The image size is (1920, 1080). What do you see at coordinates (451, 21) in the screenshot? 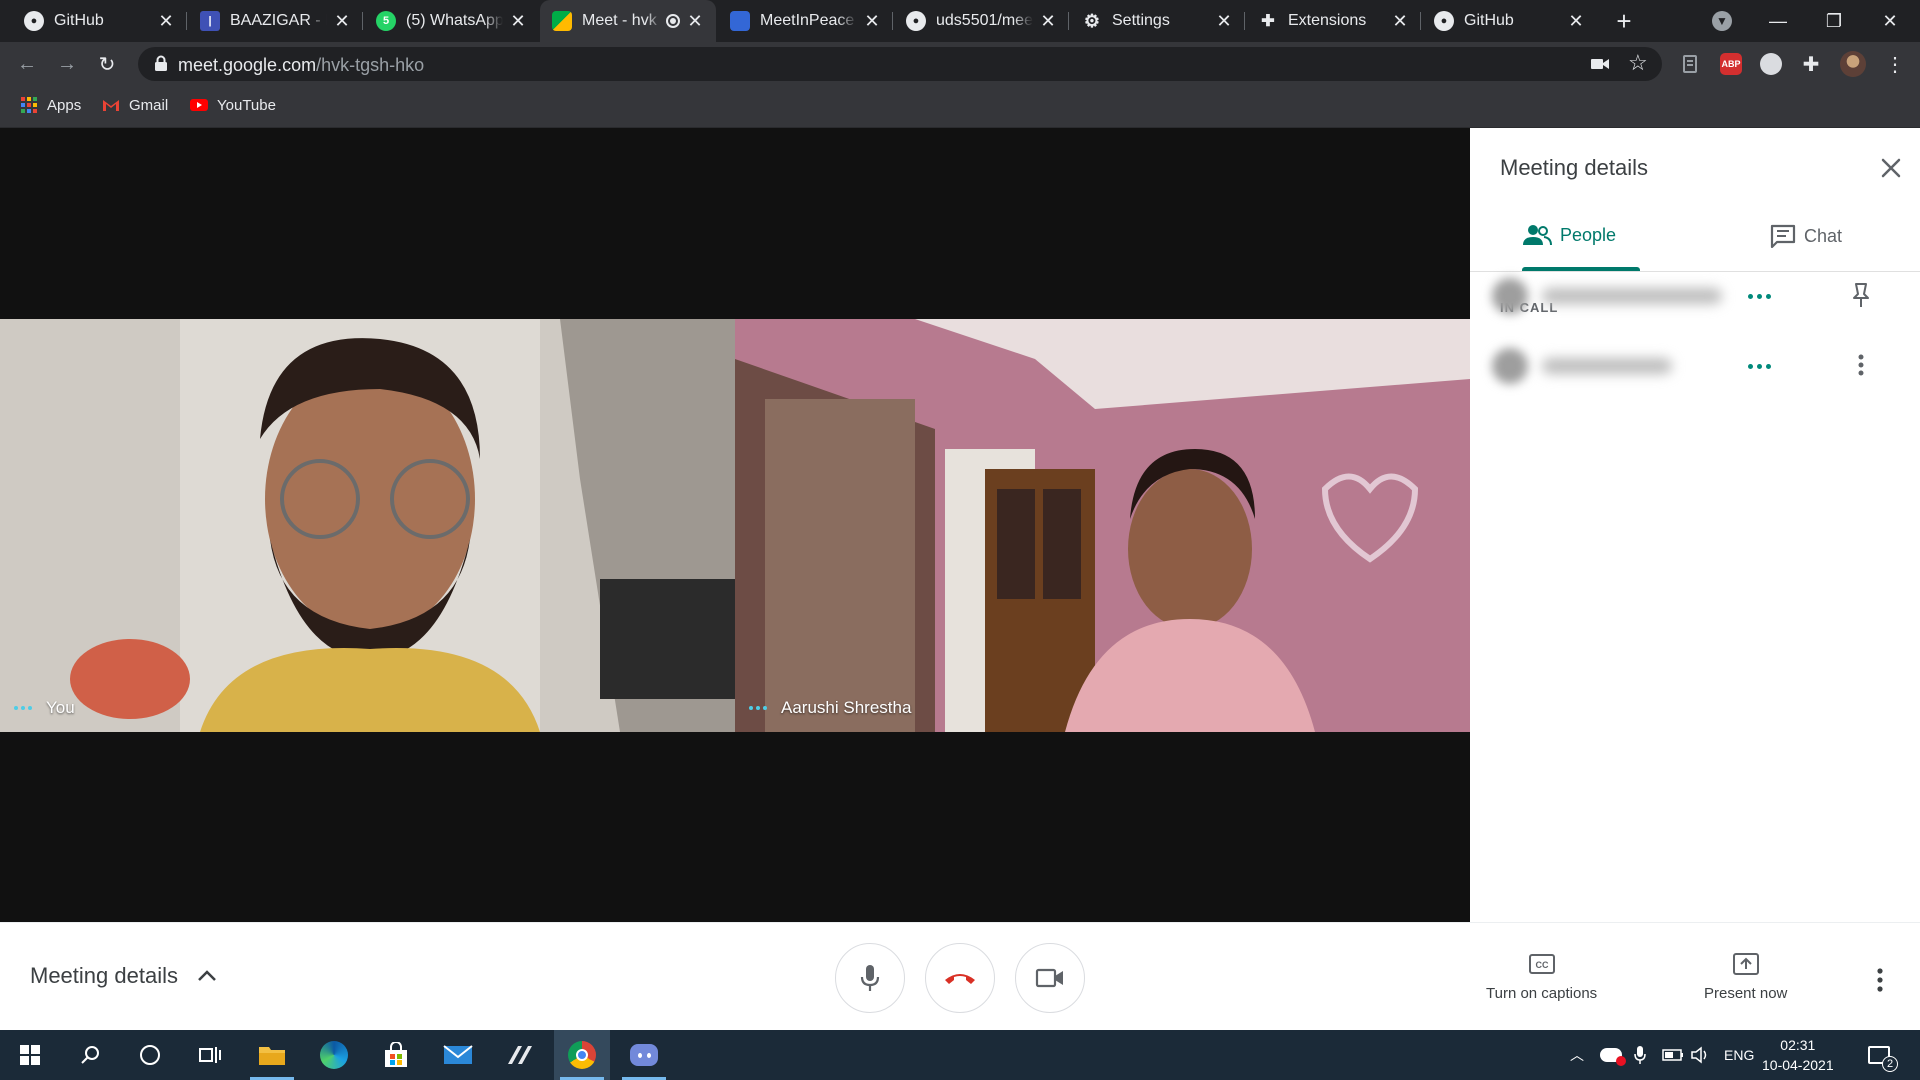
I see `tab-whatsapp: 5 (5) WhatsApp ✕` at bounding box center [451, 21].